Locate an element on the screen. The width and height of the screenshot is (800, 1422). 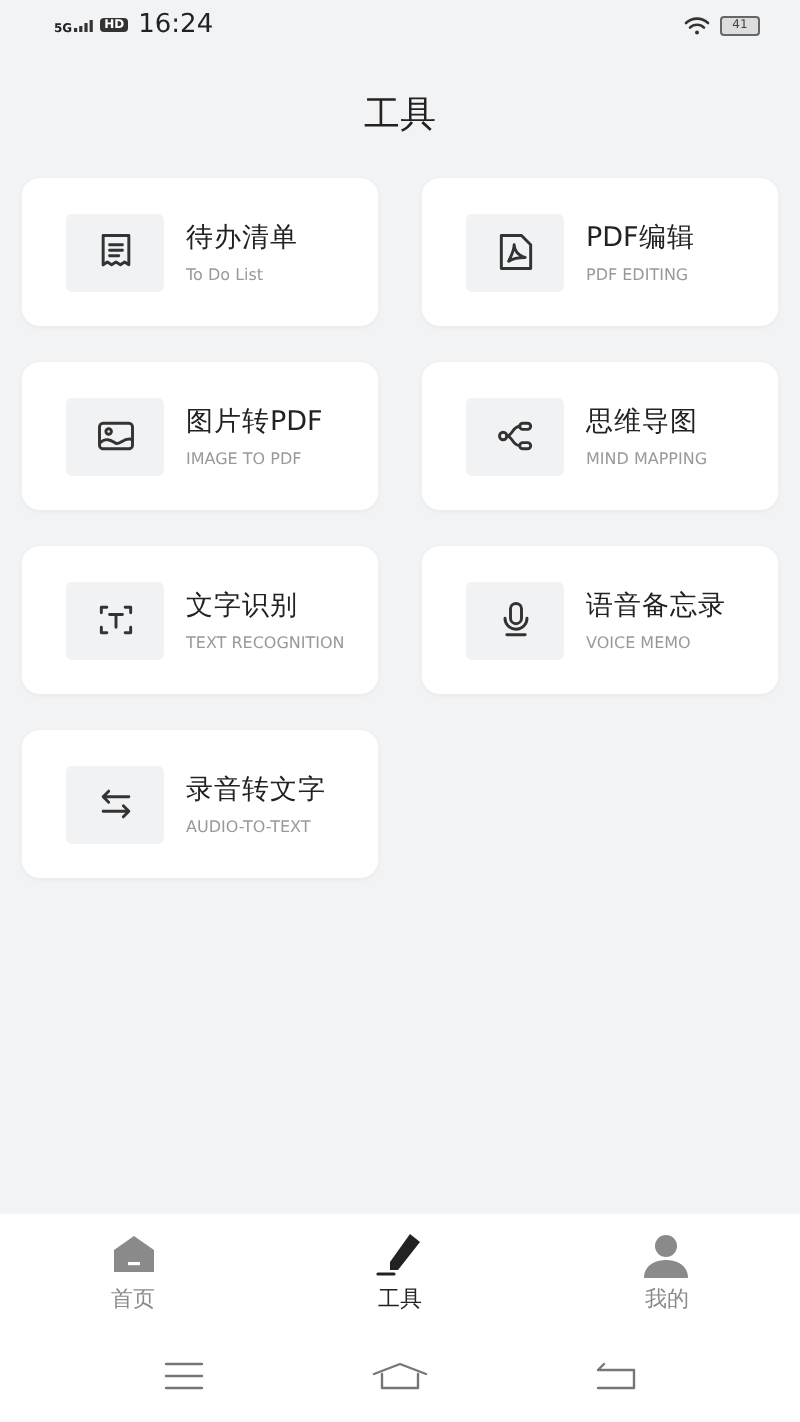
tool-card: 思维导图 MIND MAPPING is located at coordinates (600, 436).